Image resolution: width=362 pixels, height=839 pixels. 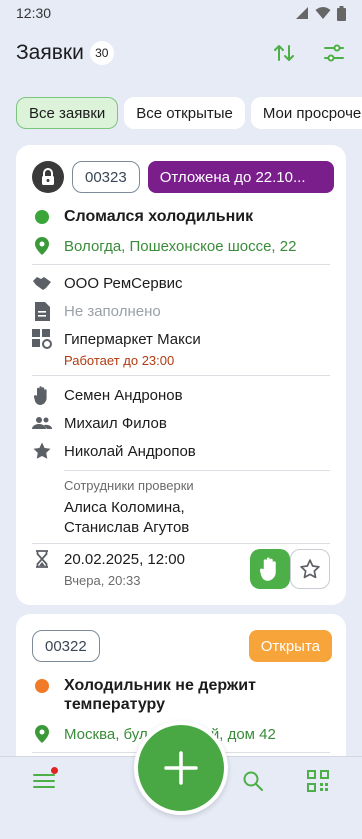 I want to click on battery-icon, so click(x=341, y=13).